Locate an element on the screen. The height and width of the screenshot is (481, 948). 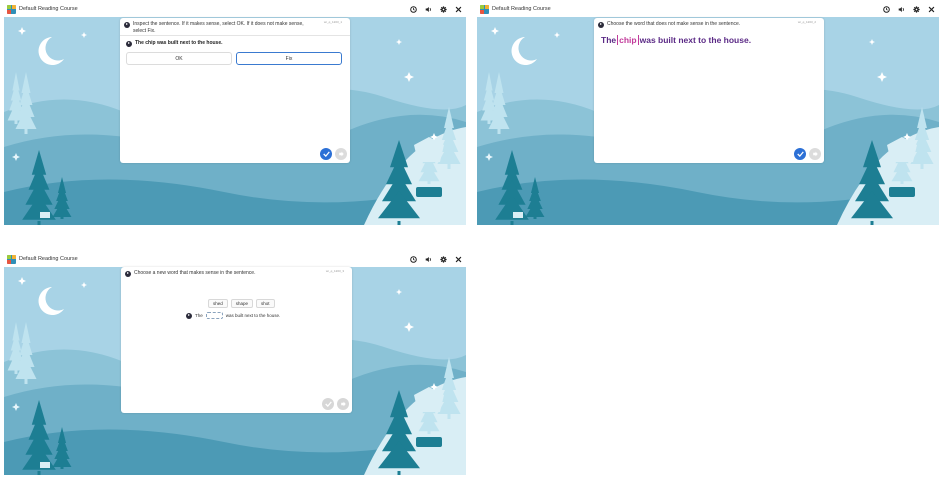
question-id: wr_q_1203_3 is located at coordinates (334, 271).